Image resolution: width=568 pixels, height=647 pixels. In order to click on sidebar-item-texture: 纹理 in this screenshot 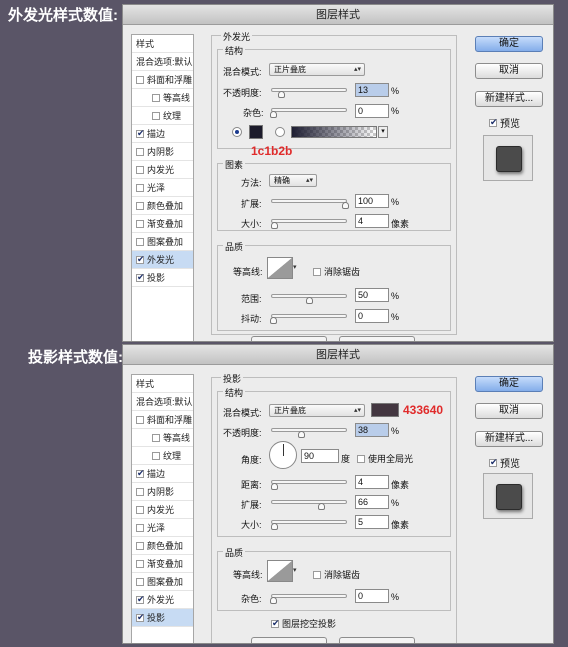, I will do `click(162, 456)`.